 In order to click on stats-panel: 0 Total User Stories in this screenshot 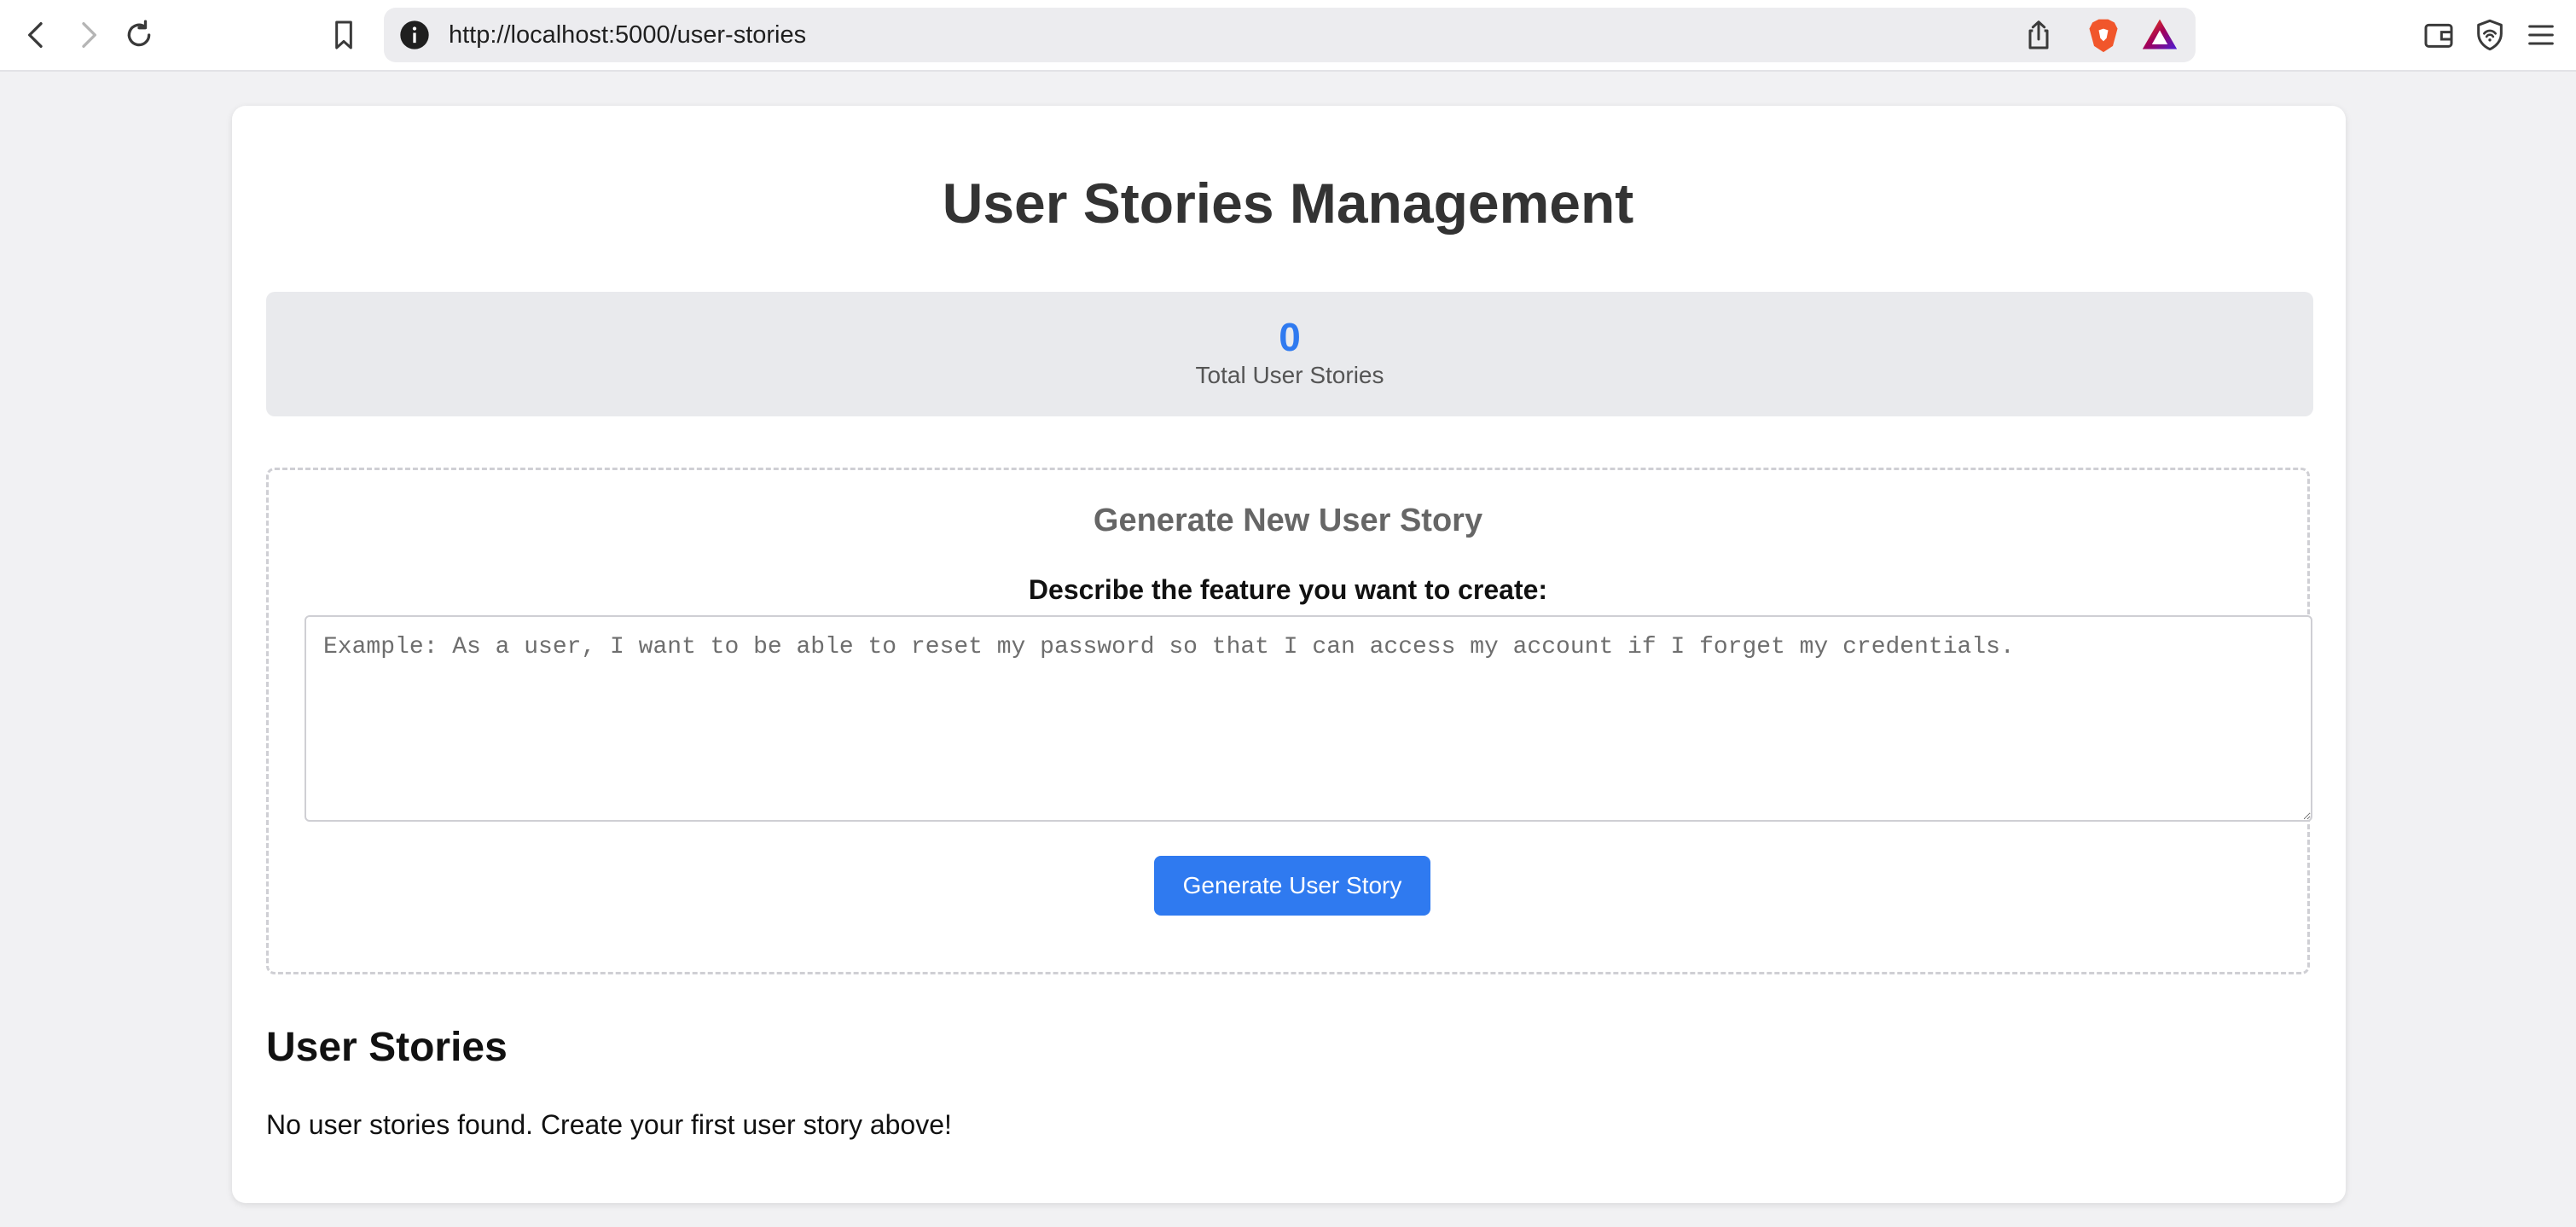, I will do `click(1289, 354)`.